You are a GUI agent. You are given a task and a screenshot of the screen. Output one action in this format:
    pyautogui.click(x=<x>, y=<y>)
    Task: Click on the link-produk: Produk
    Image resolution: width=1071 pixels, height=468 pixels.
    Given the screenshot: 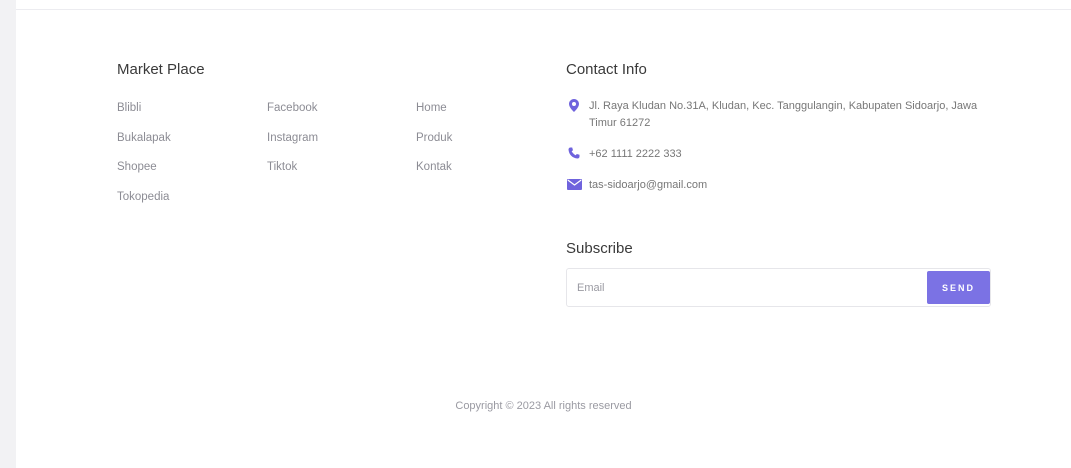 What is the action you would take?
    pyautogui.click(x=434, y=145)
    